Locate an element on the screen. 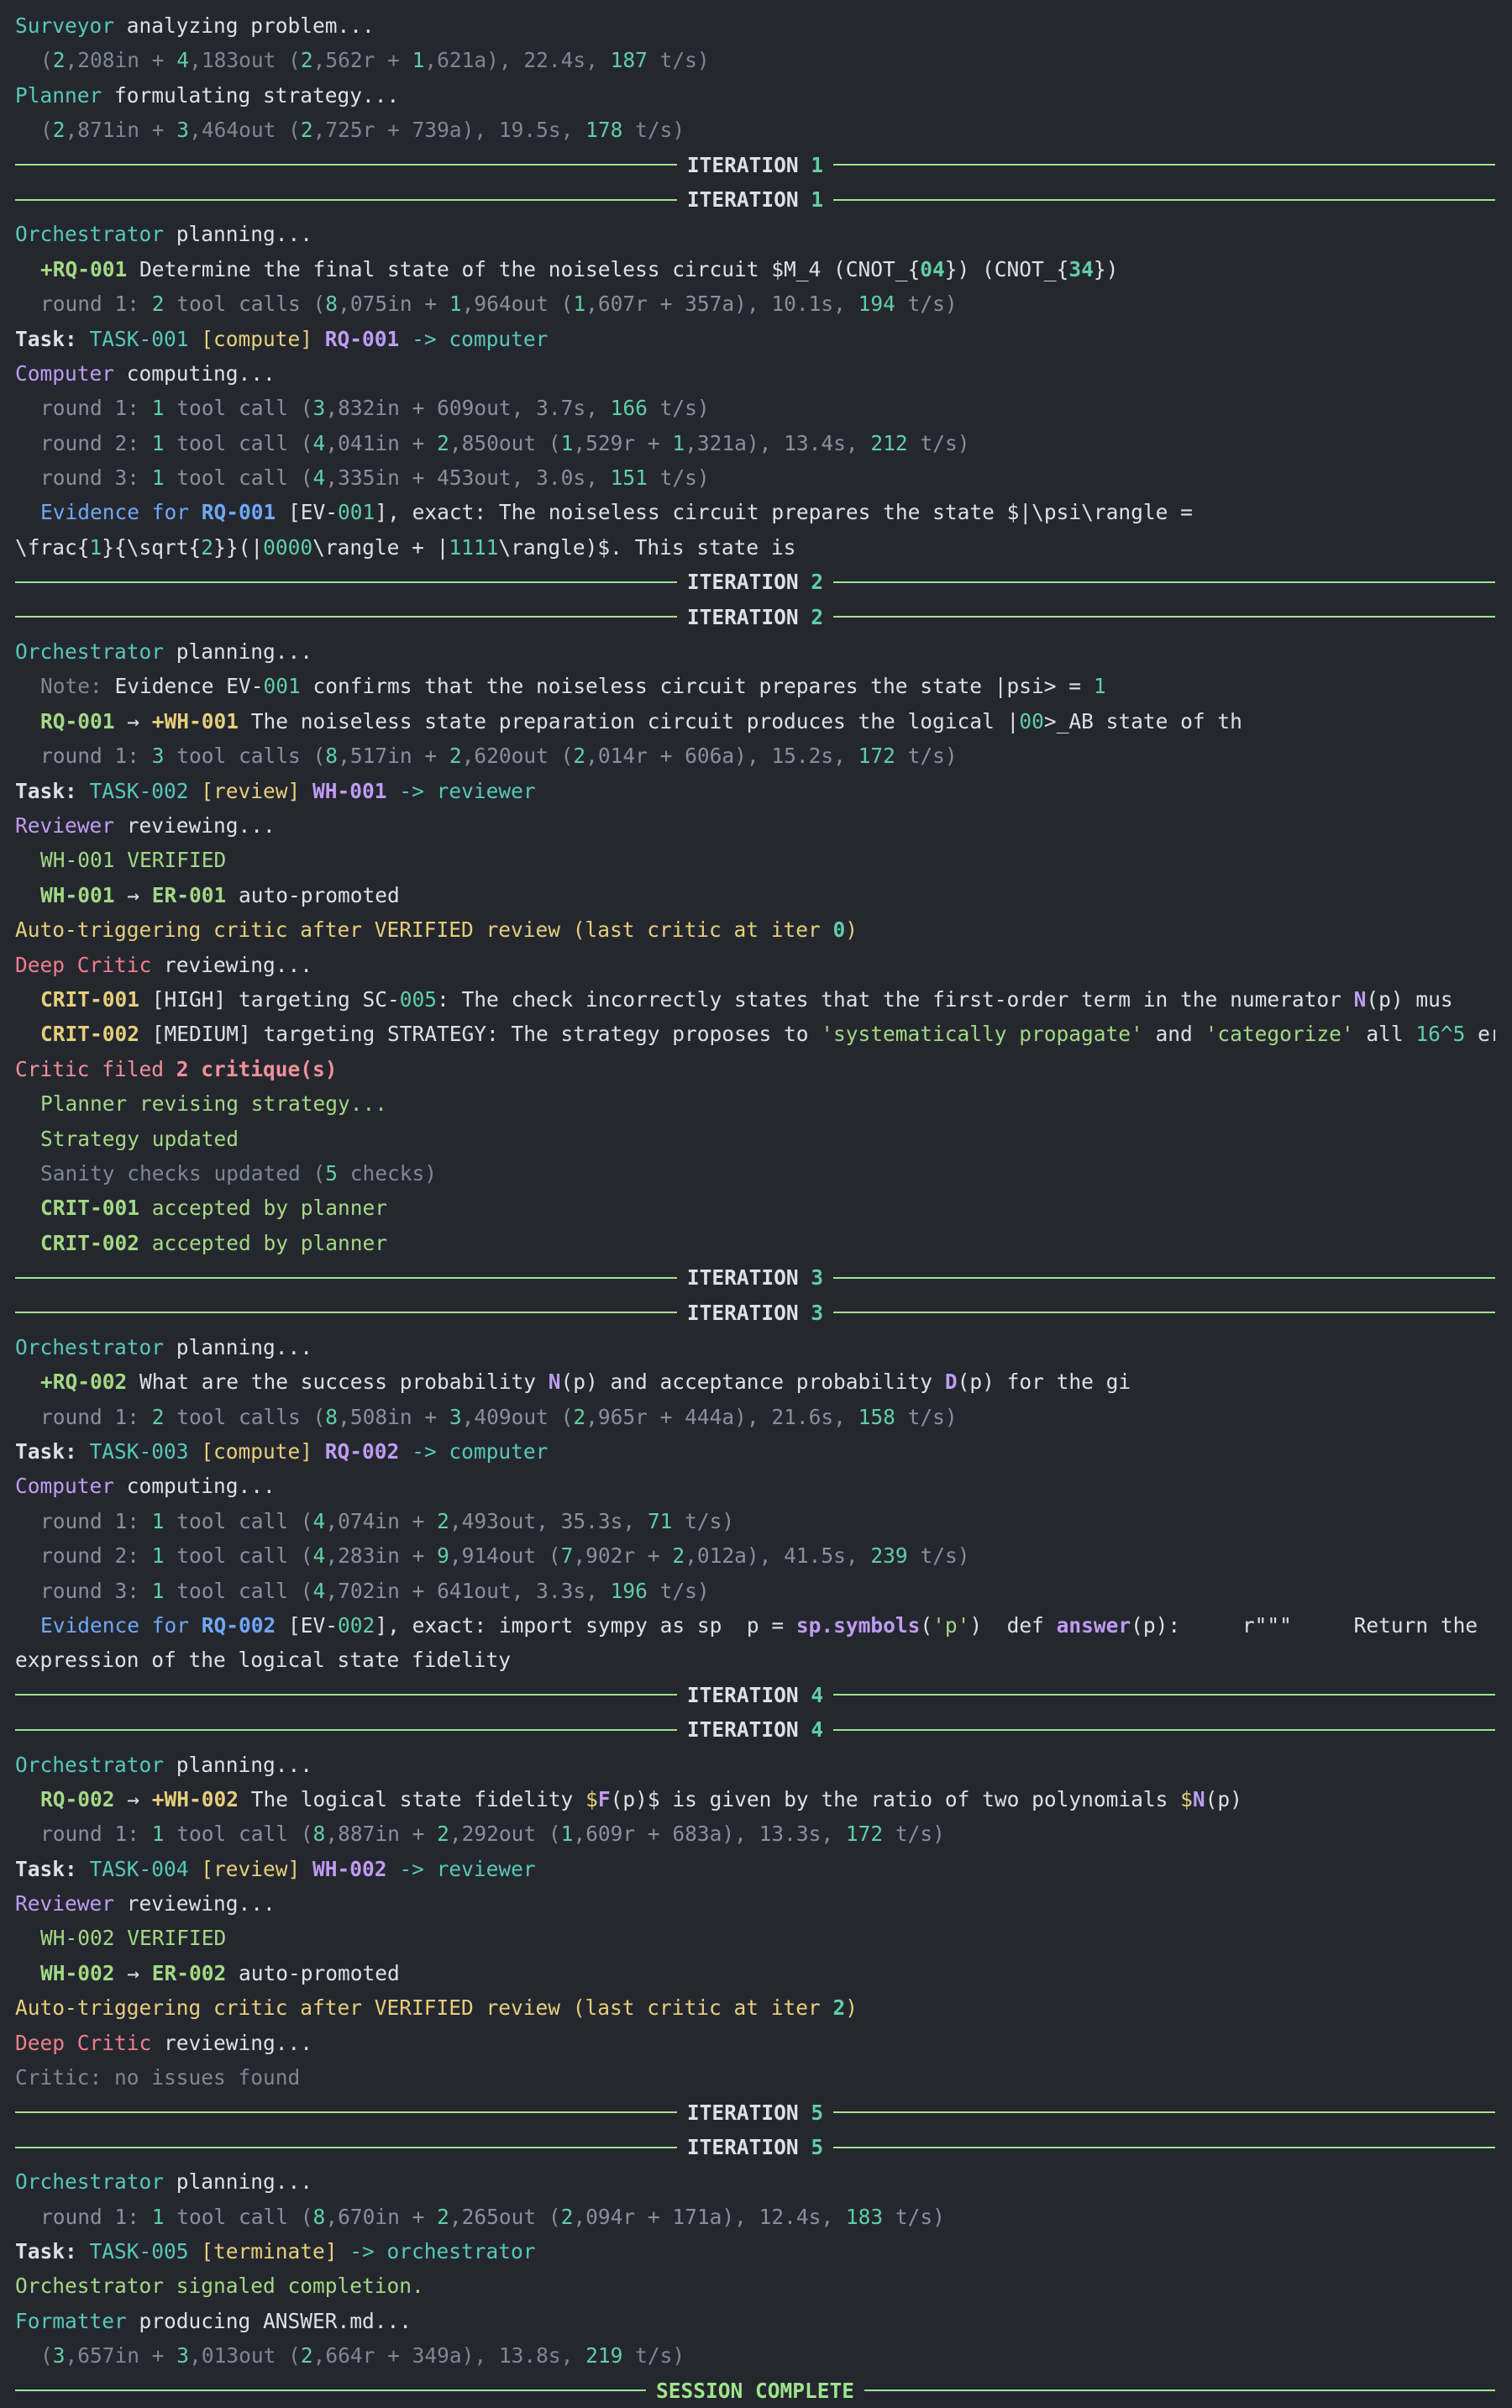 This screenshot has height=2408, width=1512. log-segment: }{\sqrt{ is located at coordinates (152, 547).